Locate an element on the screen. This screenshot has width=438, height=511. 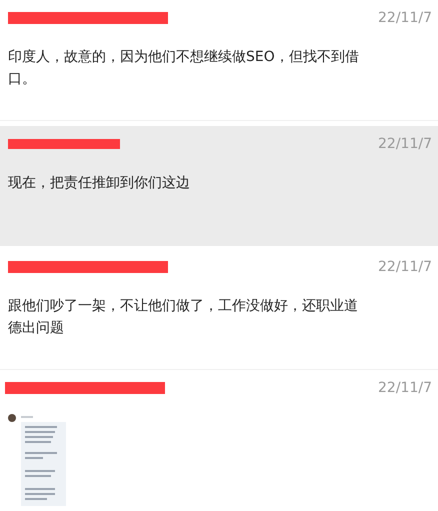
comment-text: 印度人，故意的，因为他们不想继续做SEO，但找不到借口。 is located at coordinates (184, 68).